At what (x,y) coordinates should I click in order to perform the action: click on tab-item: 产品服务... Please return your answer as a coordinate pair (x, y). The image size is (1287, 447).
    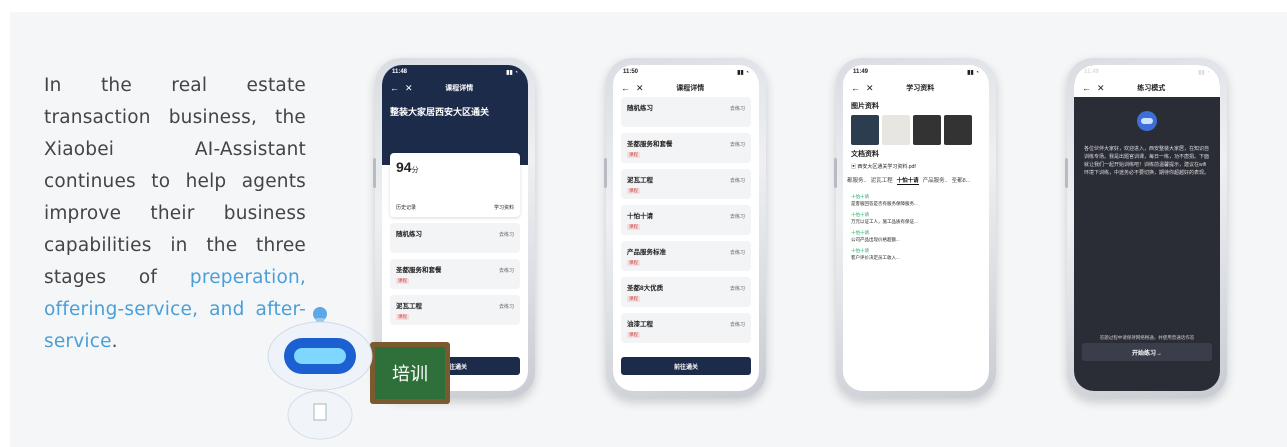
    Looking at the image, I should click on (935, 180).